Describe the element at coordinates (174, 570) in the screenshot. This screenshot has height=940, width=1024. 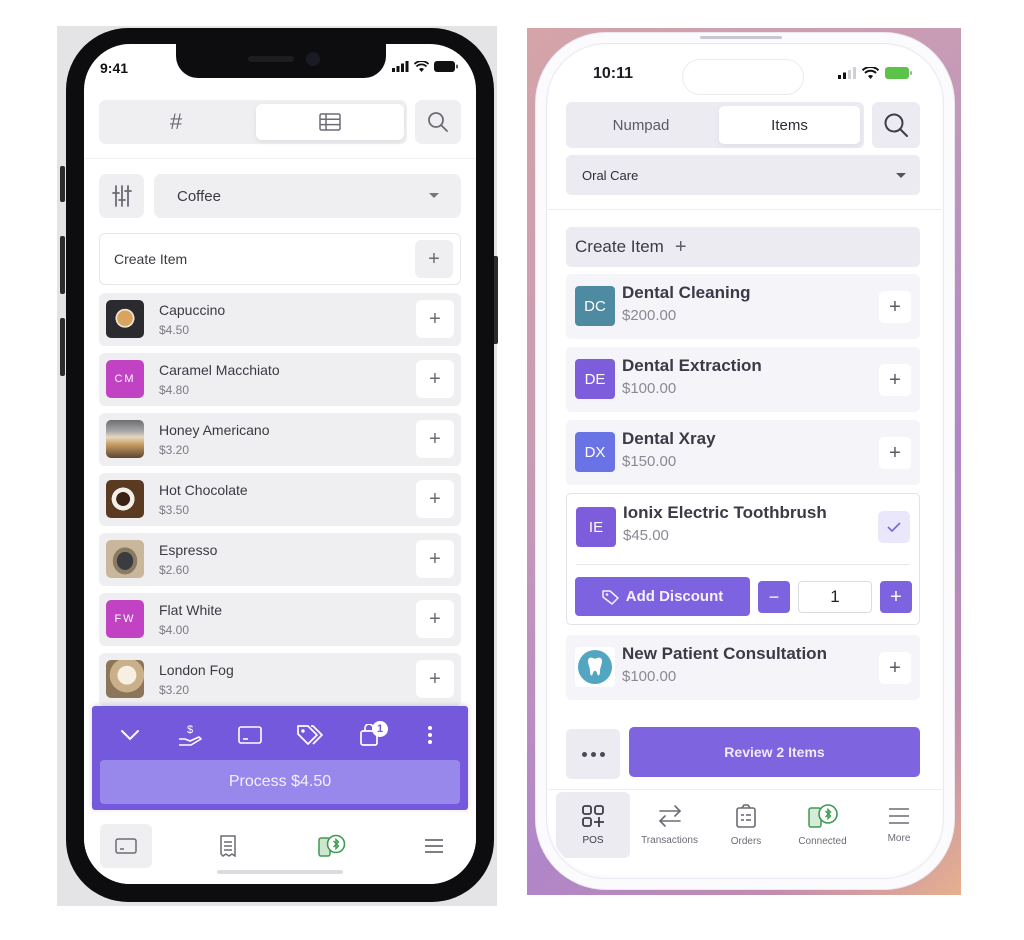
I see `item-price: $2.60` at that location.